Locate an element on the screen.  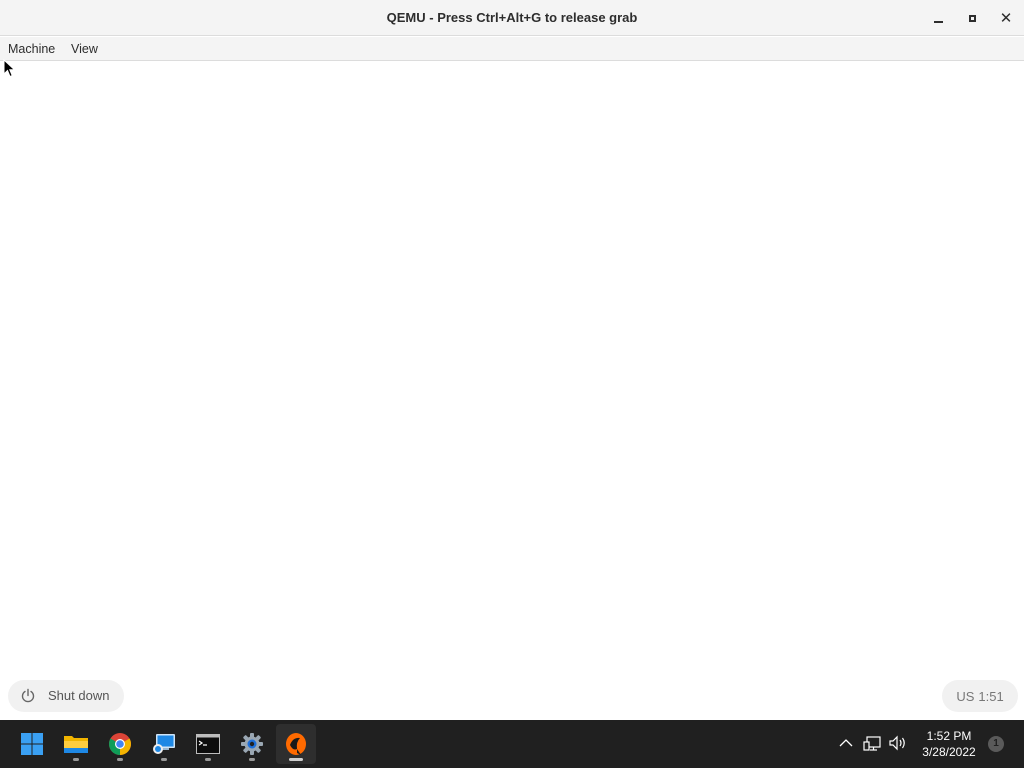
minimize-icon is located at coordinates (938, 21).